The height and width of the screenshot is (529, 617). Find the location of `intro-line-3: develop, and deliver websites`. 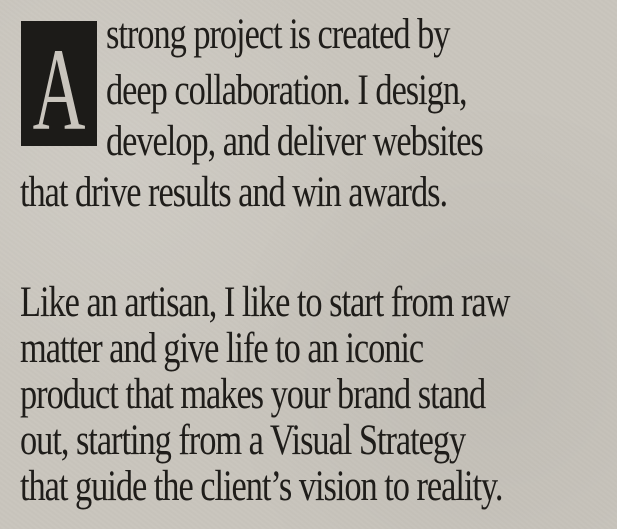

intro-line-3: develop, and deliver websites is located at coordinates (295, 141).